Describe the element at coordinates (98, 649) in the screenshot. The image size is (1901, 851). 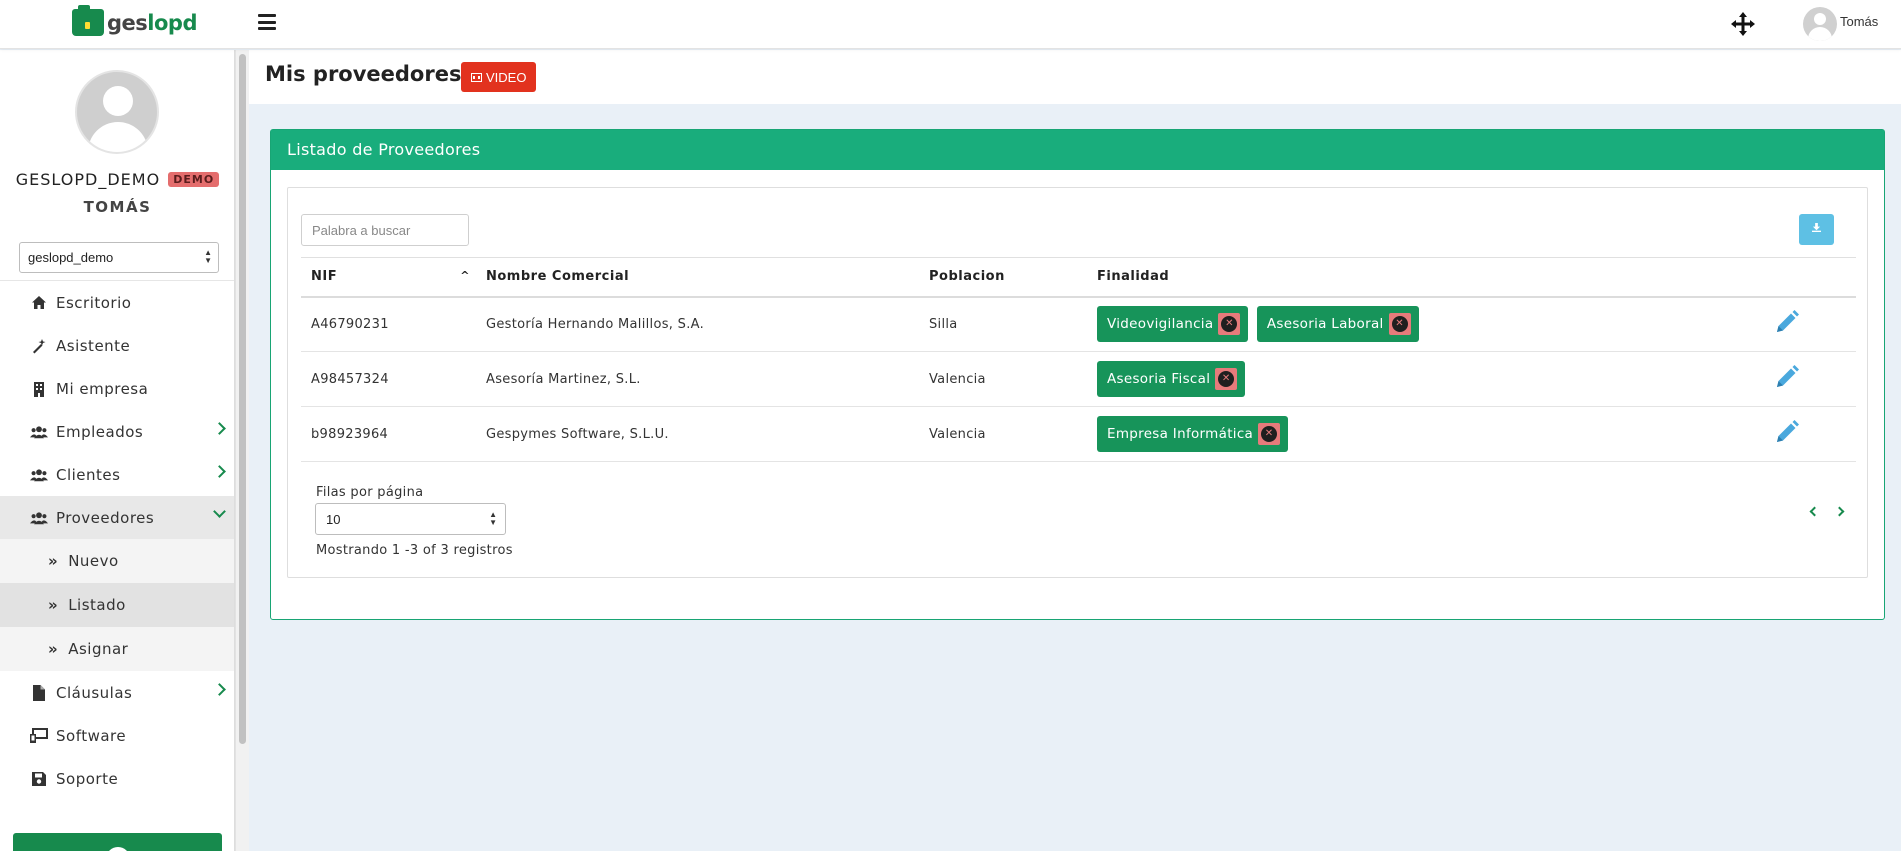
I see `sidebar-subitem-label: Asignar` at that location.